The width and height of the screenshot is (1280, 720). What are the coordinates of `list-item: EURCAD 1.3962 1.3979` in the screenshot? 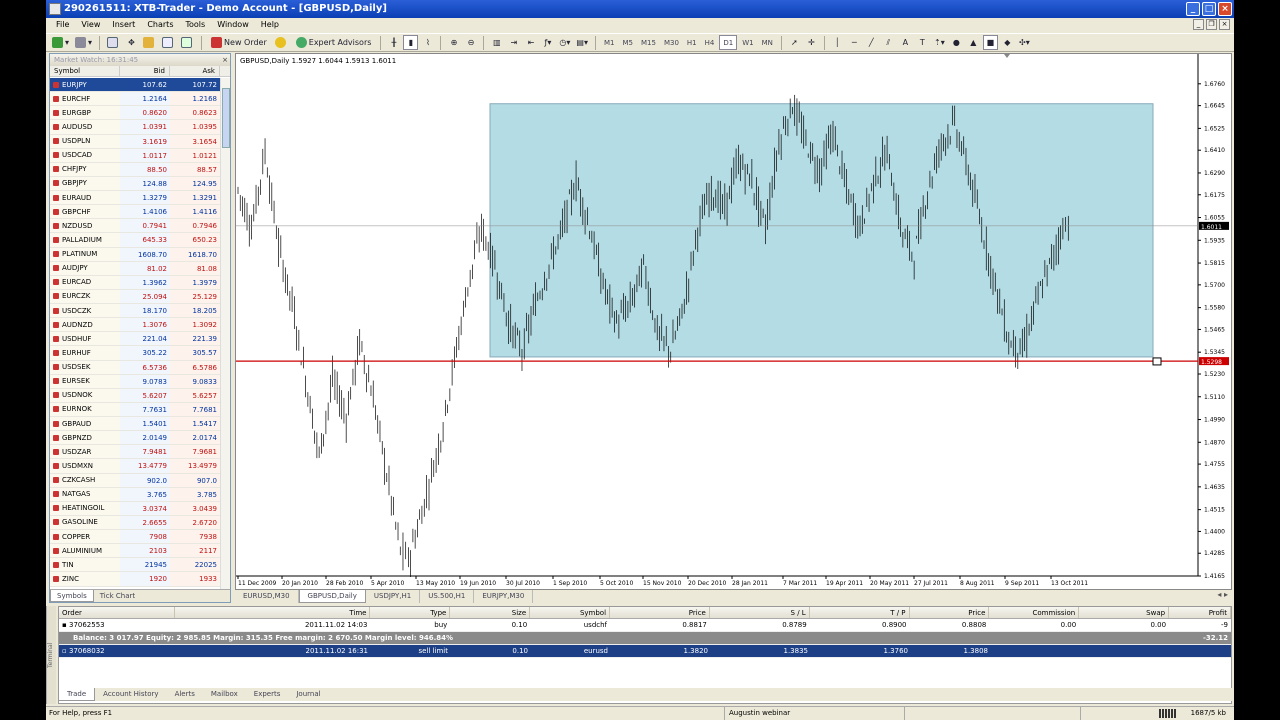 It's located at (135, 282).